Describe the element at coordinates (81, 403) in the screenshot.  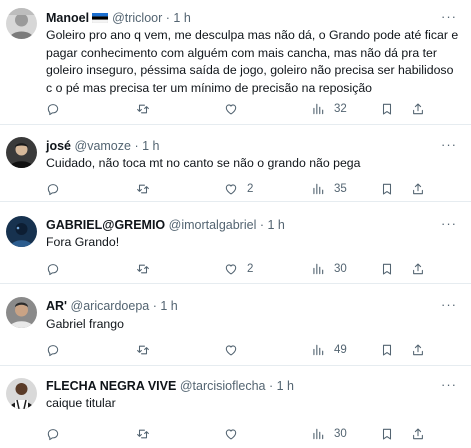
I see `tweet-text-line: caique titular` at that location.